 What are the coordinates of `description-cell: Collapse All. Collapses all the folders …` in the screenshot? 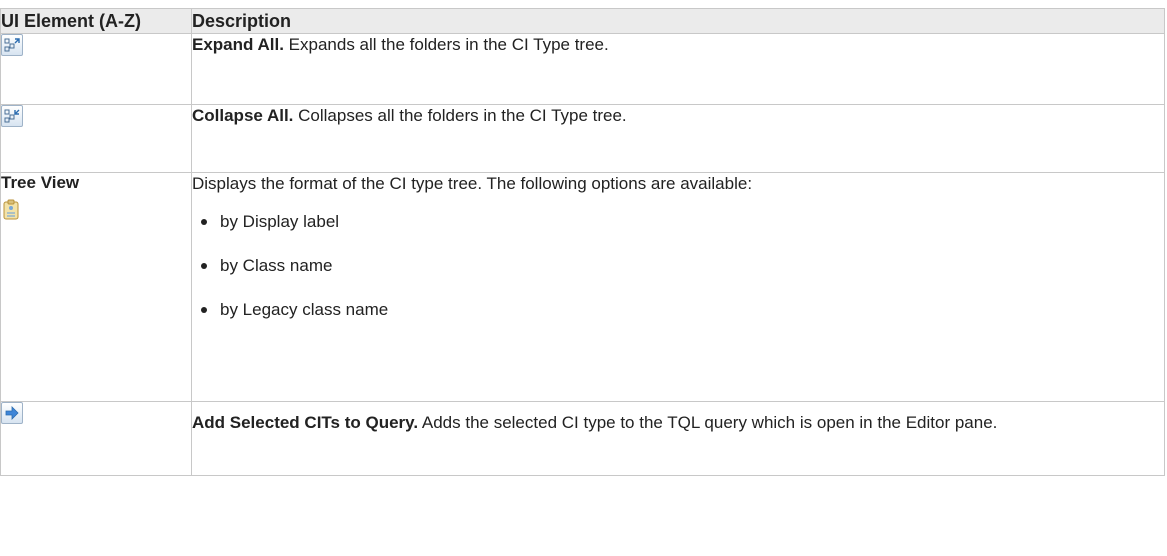 It's located at (678, 138).